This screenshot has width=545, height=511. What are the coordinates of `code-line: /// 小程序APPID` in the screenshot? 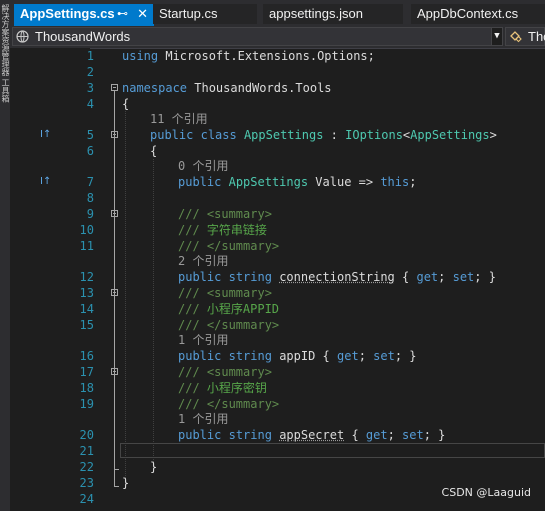 It's located at (228, 309).